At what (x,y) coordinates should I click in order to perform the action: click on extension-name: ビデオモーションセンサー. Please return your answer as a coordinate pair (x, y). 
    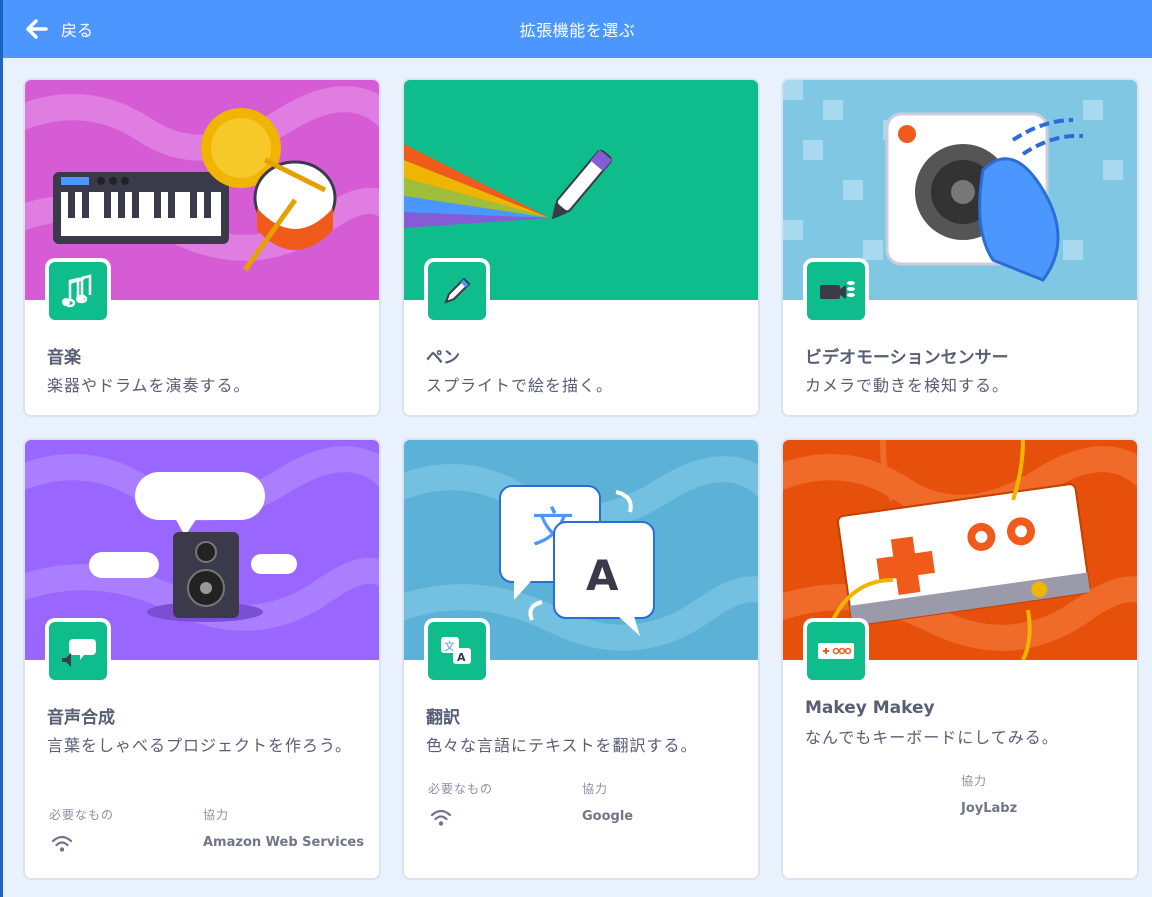
    Looking at the image, I should click on (907, 358).